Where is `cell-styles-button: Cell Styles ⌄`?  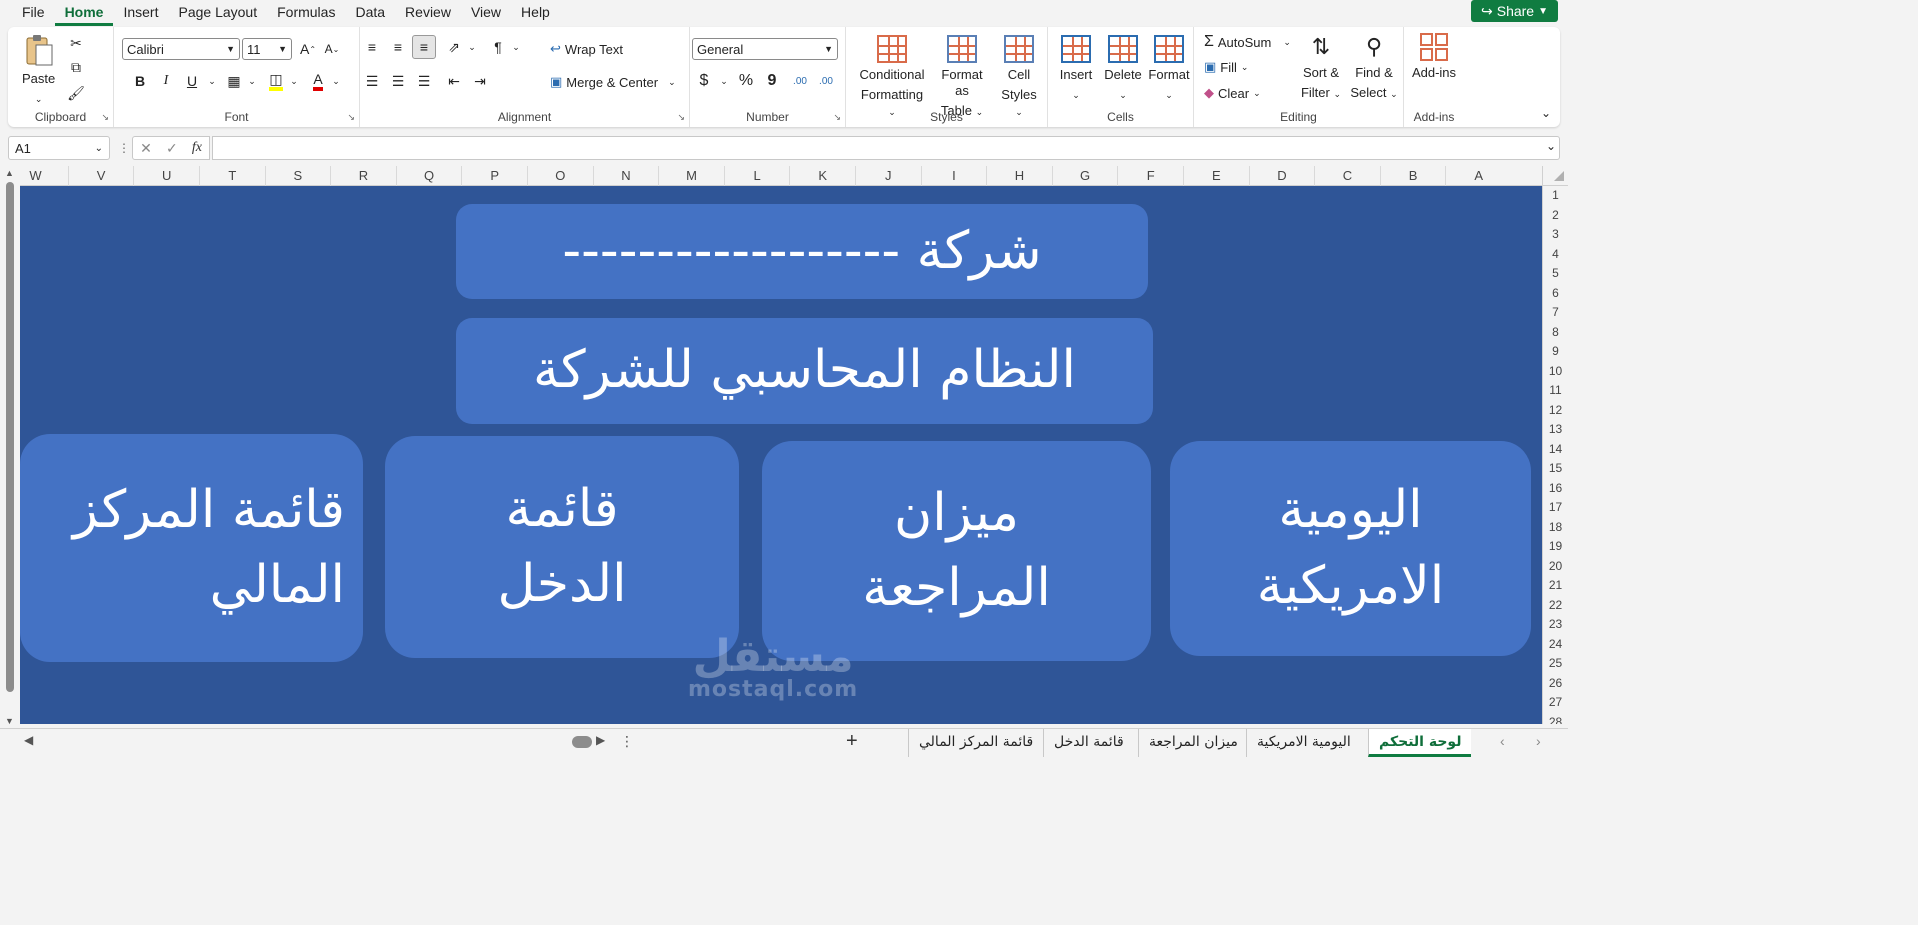 cell-styles-button: Cell Styles ⌄ is located at coordinates (1019, 77).